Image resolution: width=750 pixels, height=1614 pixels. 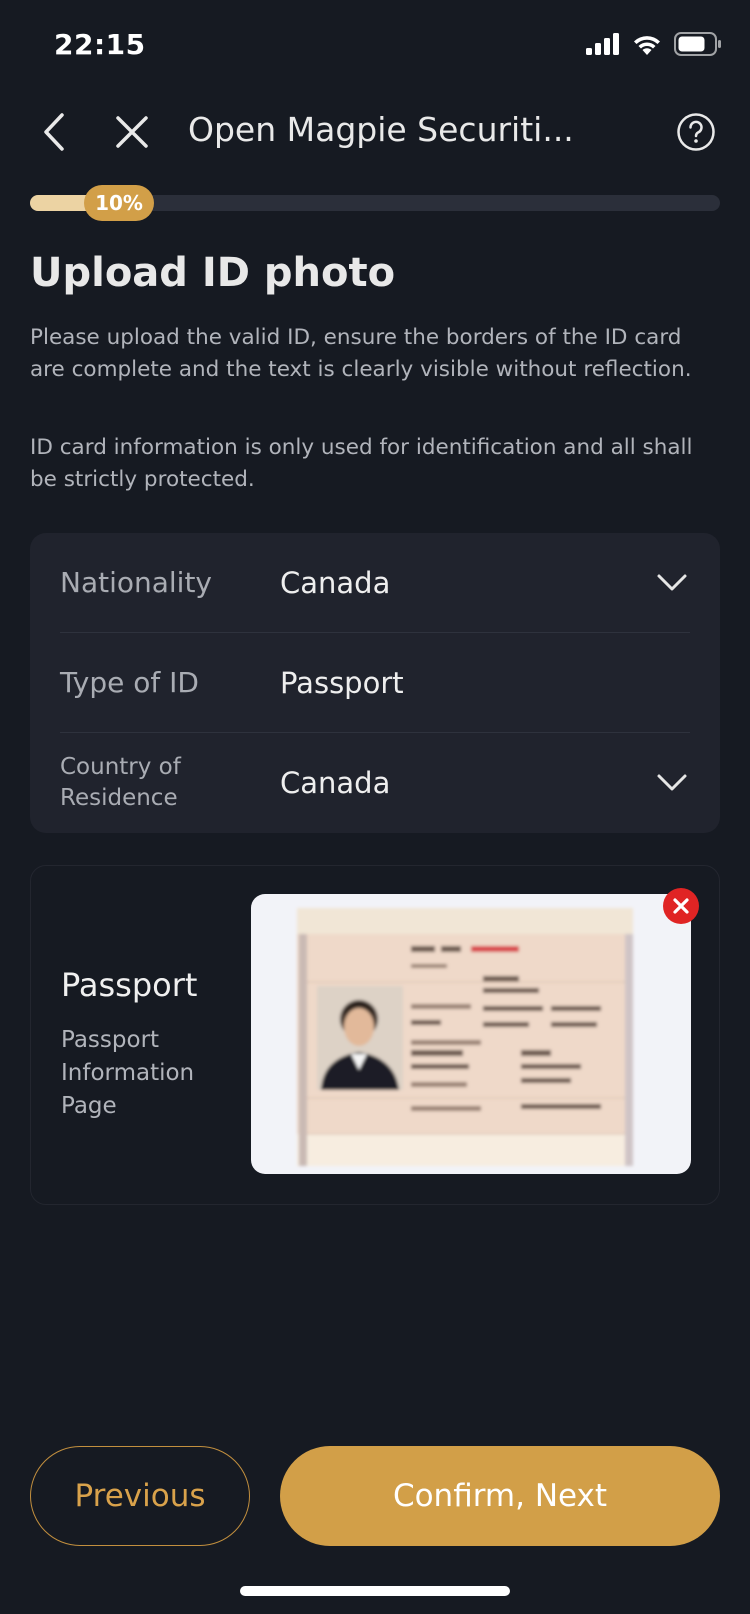 I want to click on home-indicator, so click(x=375, y=1591).